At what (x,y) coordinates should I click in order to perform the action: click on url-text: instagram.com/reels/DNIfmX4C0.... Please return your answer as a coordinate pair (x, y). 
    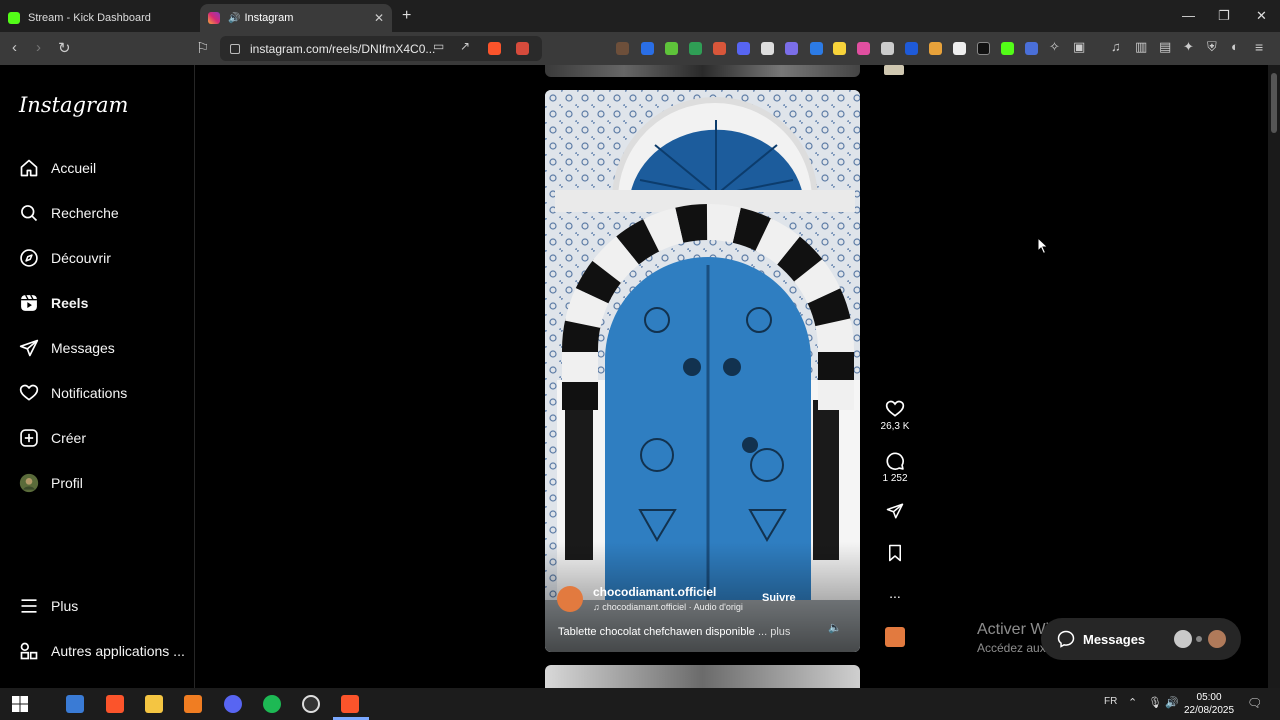
    Looking at the image, I should click on (343, 48).